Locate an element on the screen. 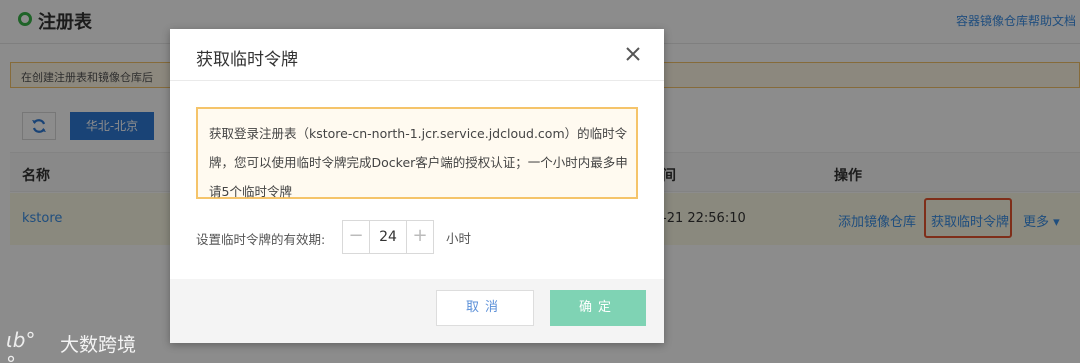 The image size is (1080, 363). dialog-title: 获取临时令牌 is located at coordinates (247, 60).